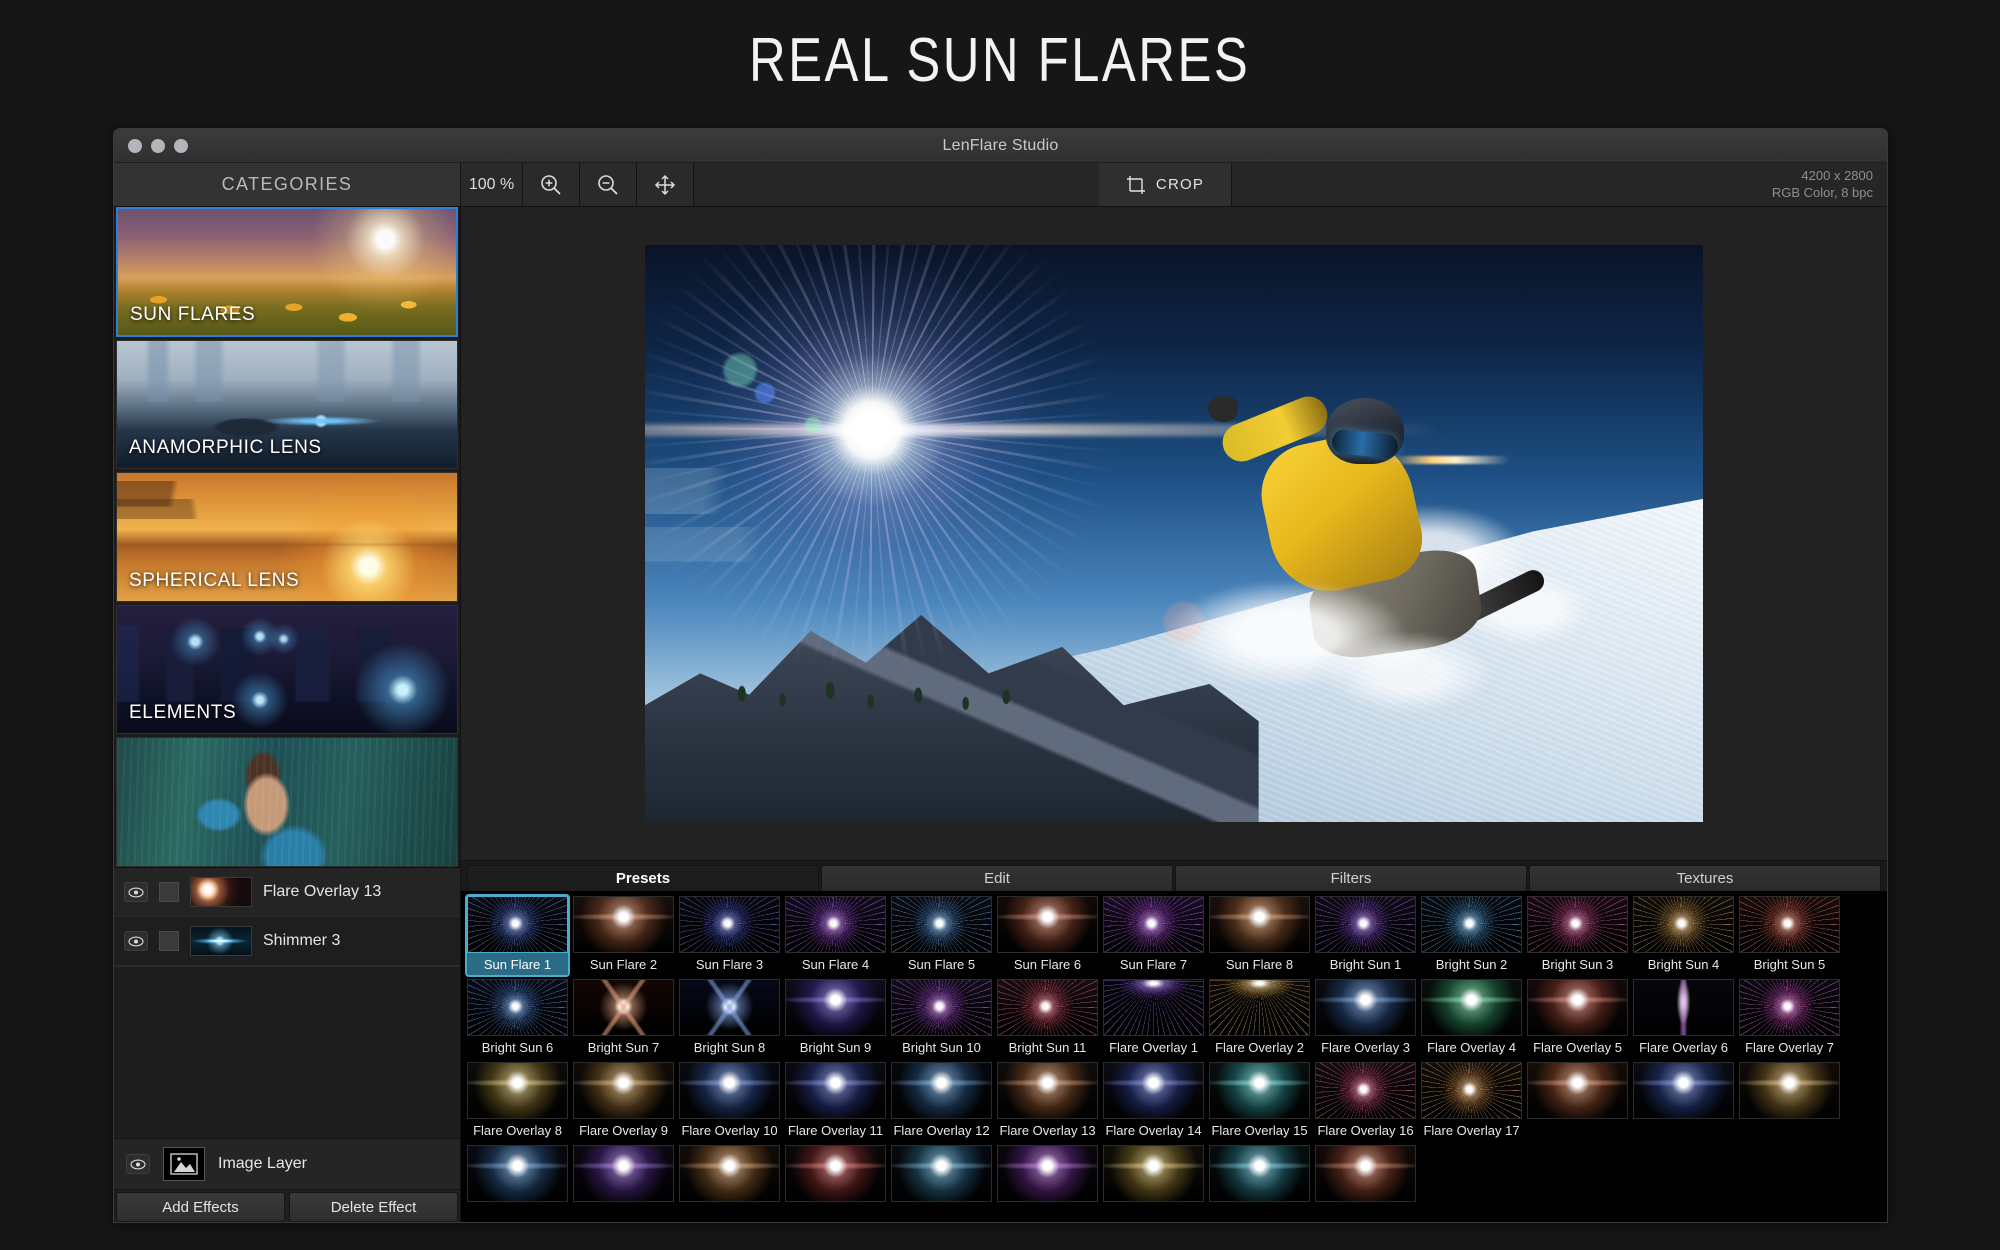 This screenshot has height=1250, width=2000. What do you see at coordinates (1365, 1101) in the screenshot?
I see `preset-item: Flare Overlay 16` at bounding box center [1365, 1101].